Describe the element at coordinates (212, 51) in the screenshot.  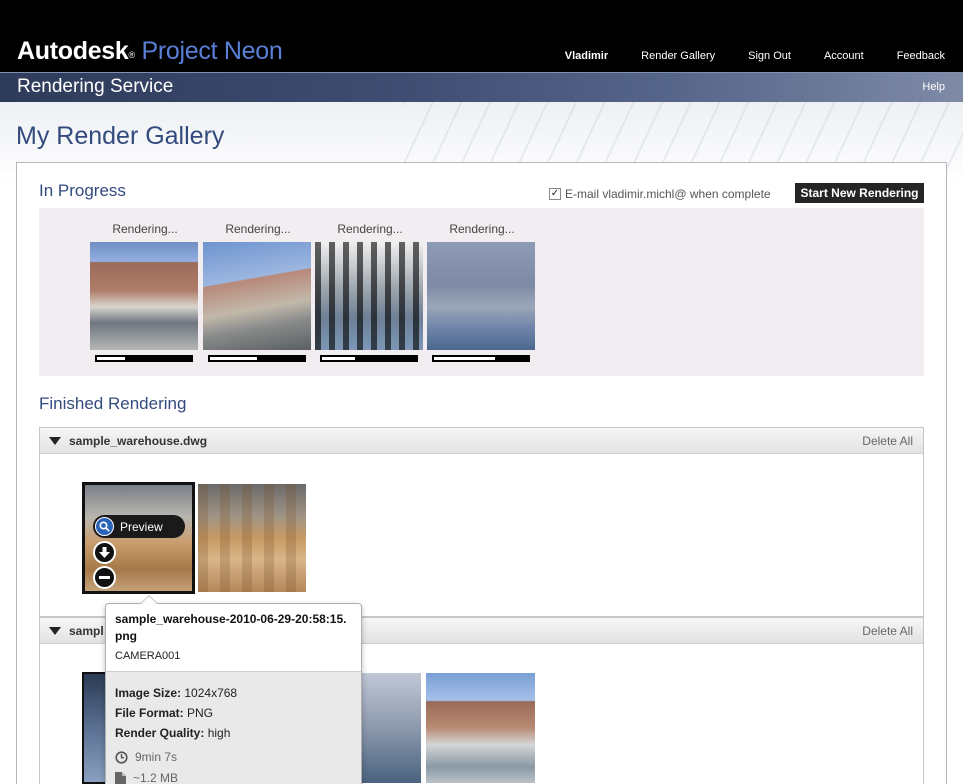
I see `product-name: Project Neon` at that location.